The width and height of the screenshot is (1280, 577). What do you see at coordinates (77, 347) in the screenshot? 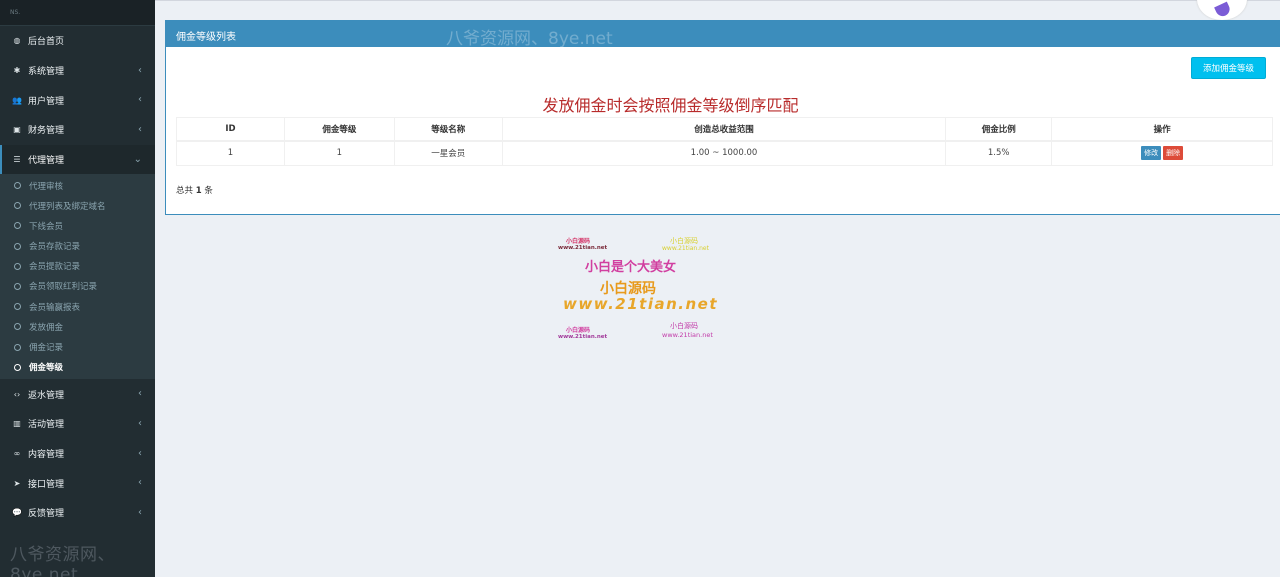
I see `submenu-item-8: 佣金记录` at bounding box center [77, 347].